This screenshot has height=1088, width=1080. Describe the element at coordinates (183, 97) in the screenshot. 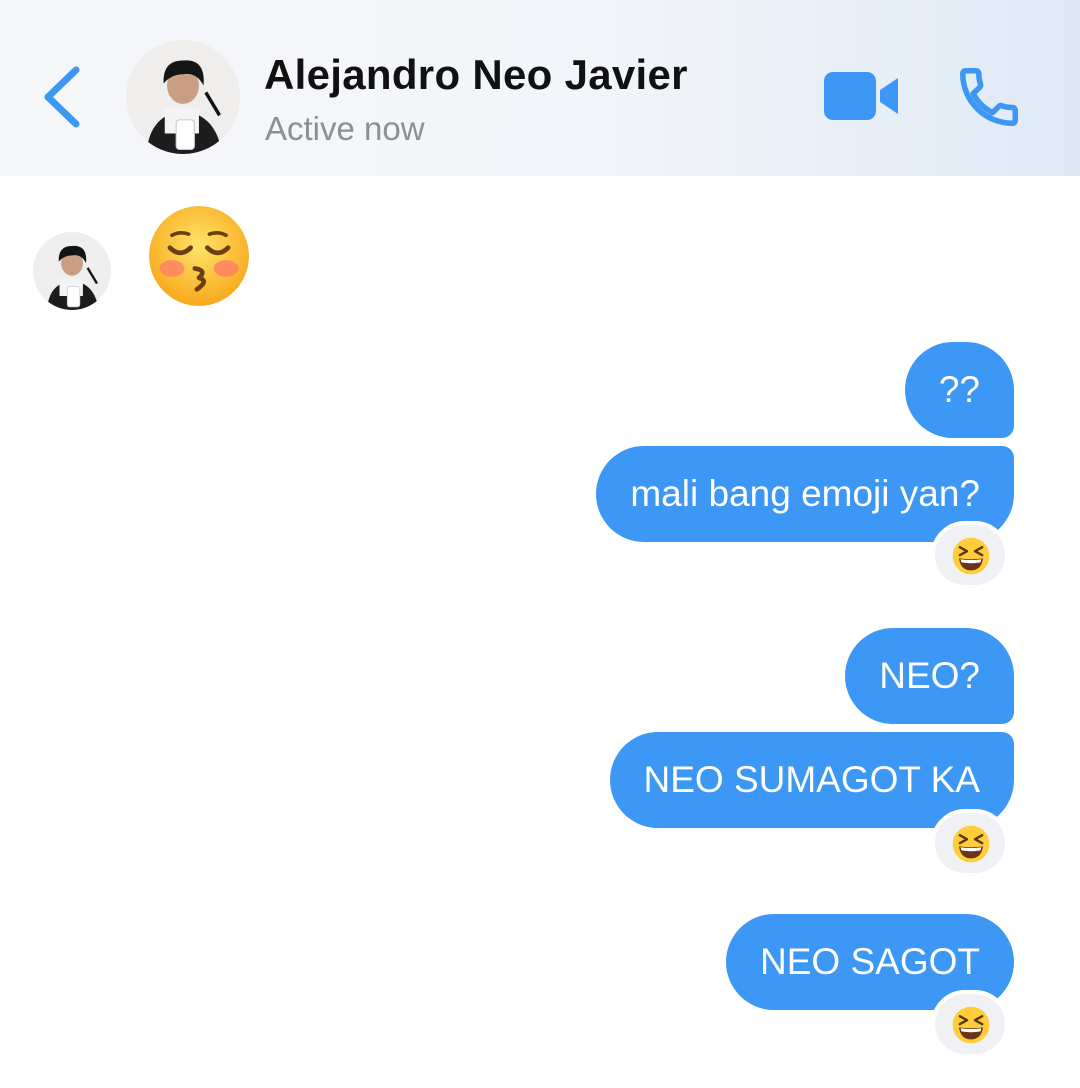

I see `contact-avatar` at that location.